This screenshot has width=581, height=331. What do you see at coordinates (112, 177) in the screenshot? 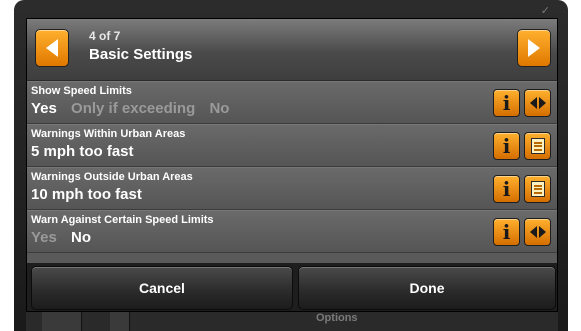
I see `setting-label: Warnings Outside Urban Areas` at bounding box center [112, 177].